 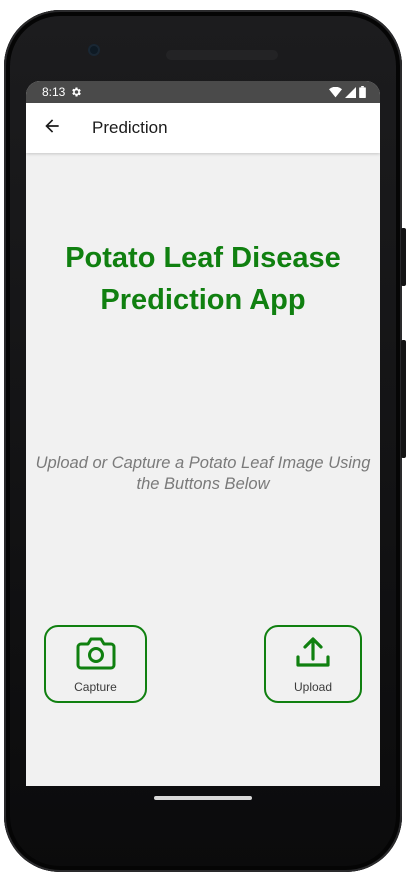 What do you see at coordinates (94, 50) in the screenshot?
I see `front-camera` at bounding box center [94, 50].